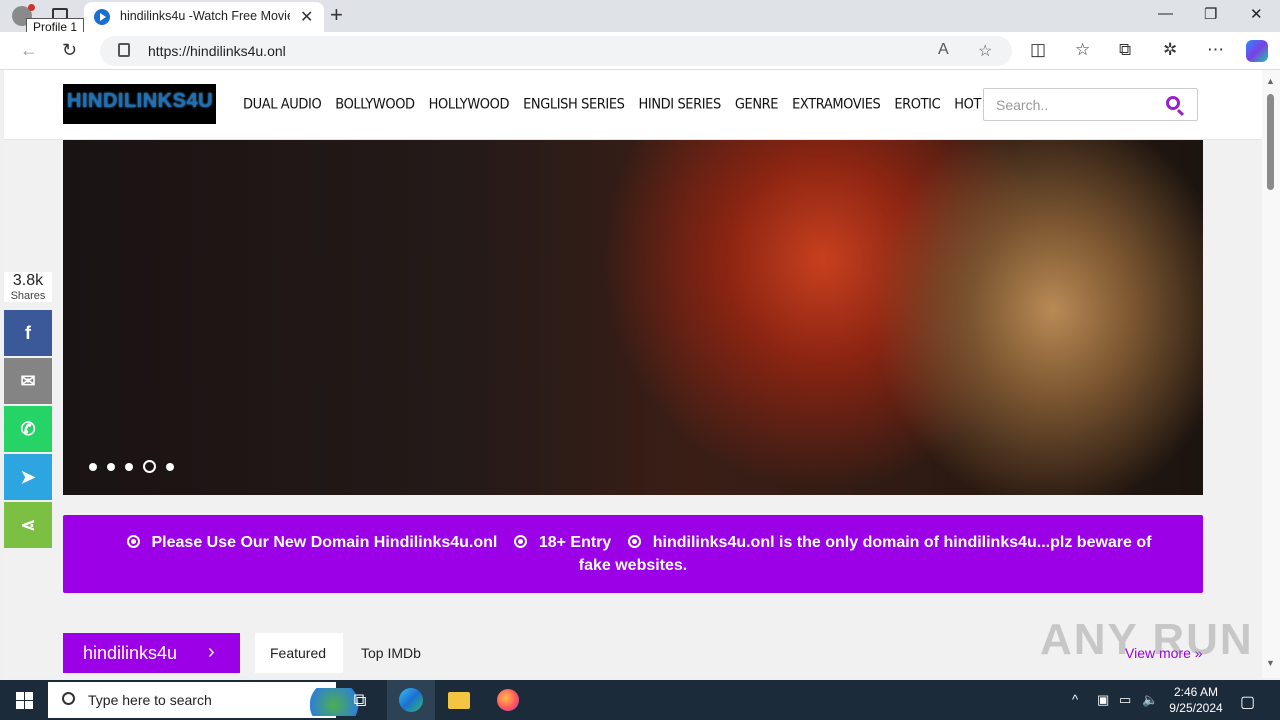 This screenshot has height=720, width=1280. What do you see at coordinates (1147, 639) in the screenshot?
I see `anyrun-watermark: ANY RUN` at bounding box center [1147, 639].